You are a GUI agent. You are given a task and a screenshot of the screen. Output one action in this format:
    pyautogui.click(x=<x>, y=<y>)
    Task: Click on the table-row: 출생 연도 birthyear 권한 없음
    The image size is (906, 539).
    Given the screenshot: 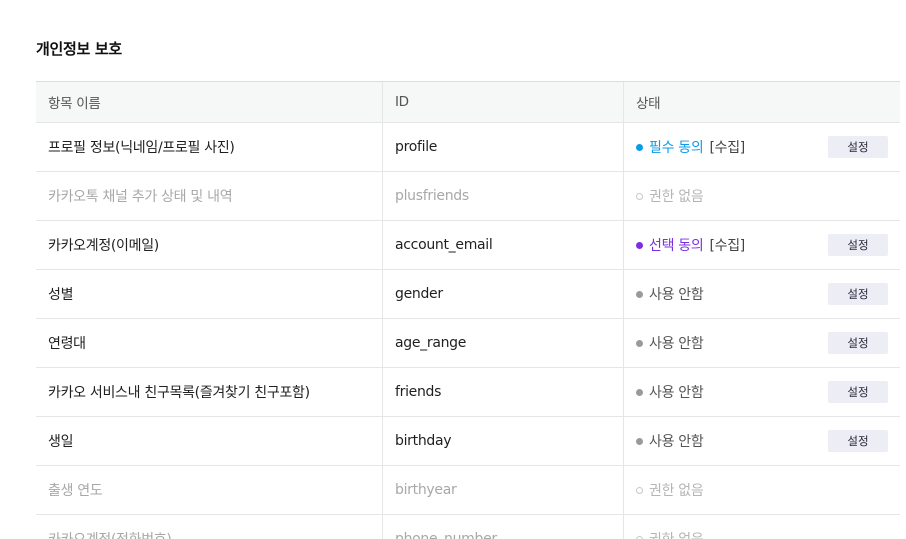 What is the action you would take?
    pyautogui.click(x=468, y=490)
    